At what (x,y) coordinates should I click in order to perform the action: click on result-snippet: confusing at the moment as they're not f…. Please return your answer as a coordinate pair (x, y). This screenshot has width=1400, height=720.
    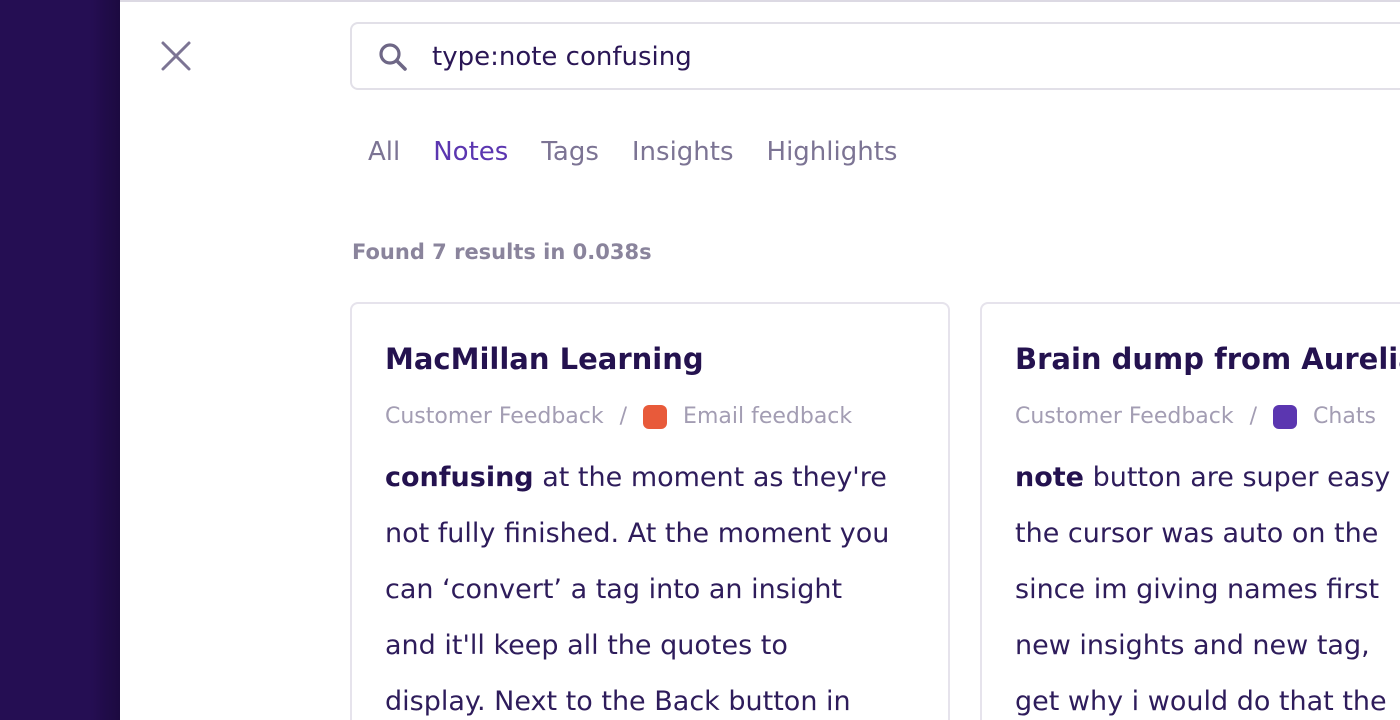
    Looking at the image, I should click on (657, 585).